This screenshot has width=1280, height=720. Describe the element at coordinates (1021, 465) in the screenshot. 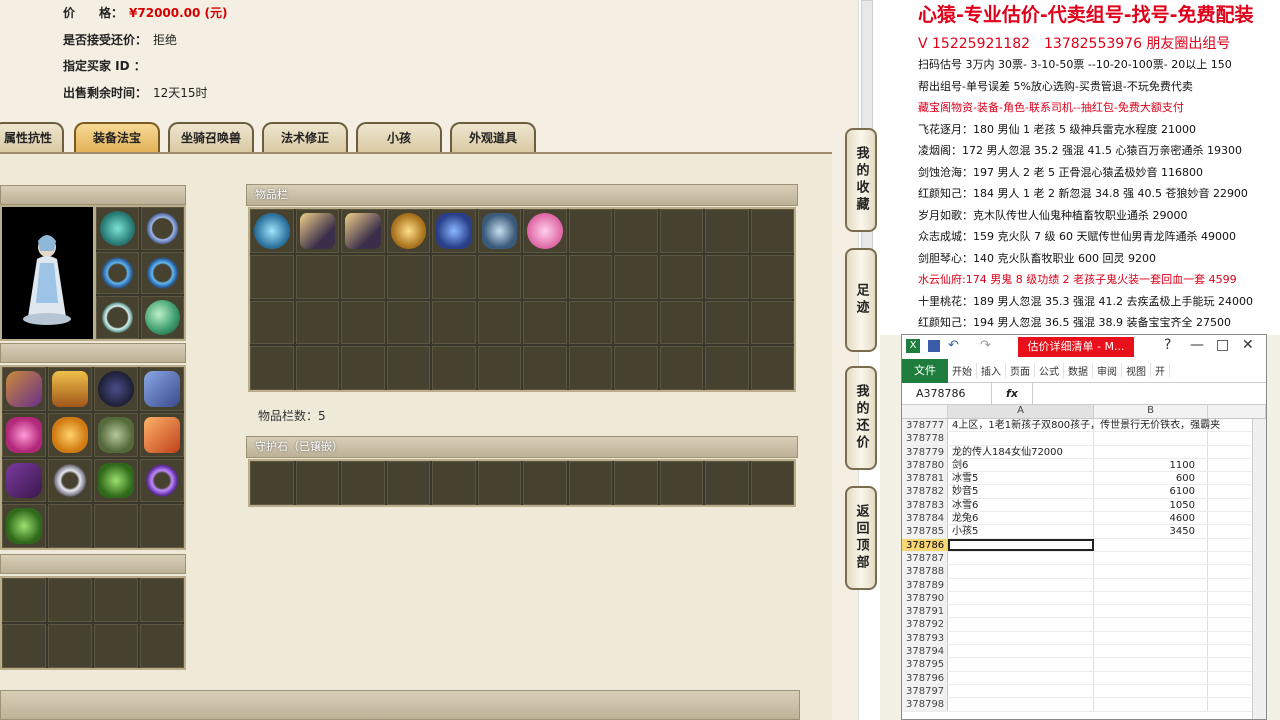

I see `cell-a: 剑6` at that location.